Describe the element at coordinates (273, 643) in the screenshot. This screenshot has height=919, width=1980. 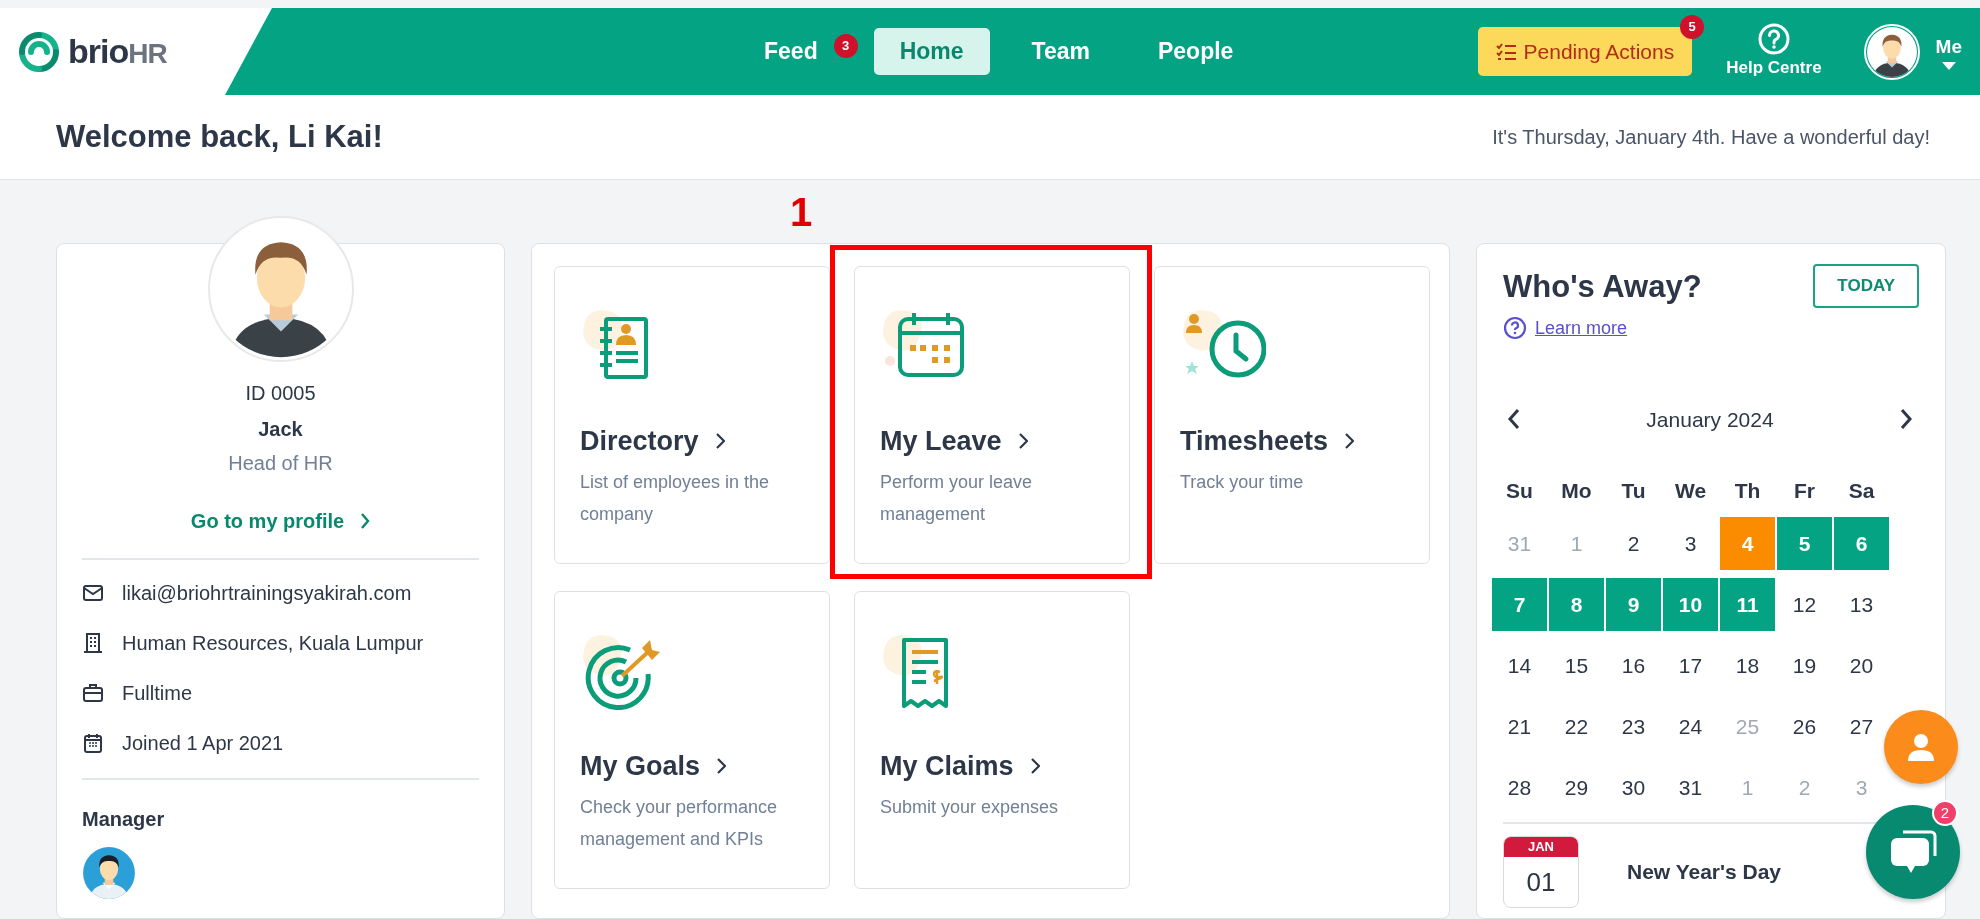
I see `detail-text: Human Resources, Kuala Lumpur` at that location.